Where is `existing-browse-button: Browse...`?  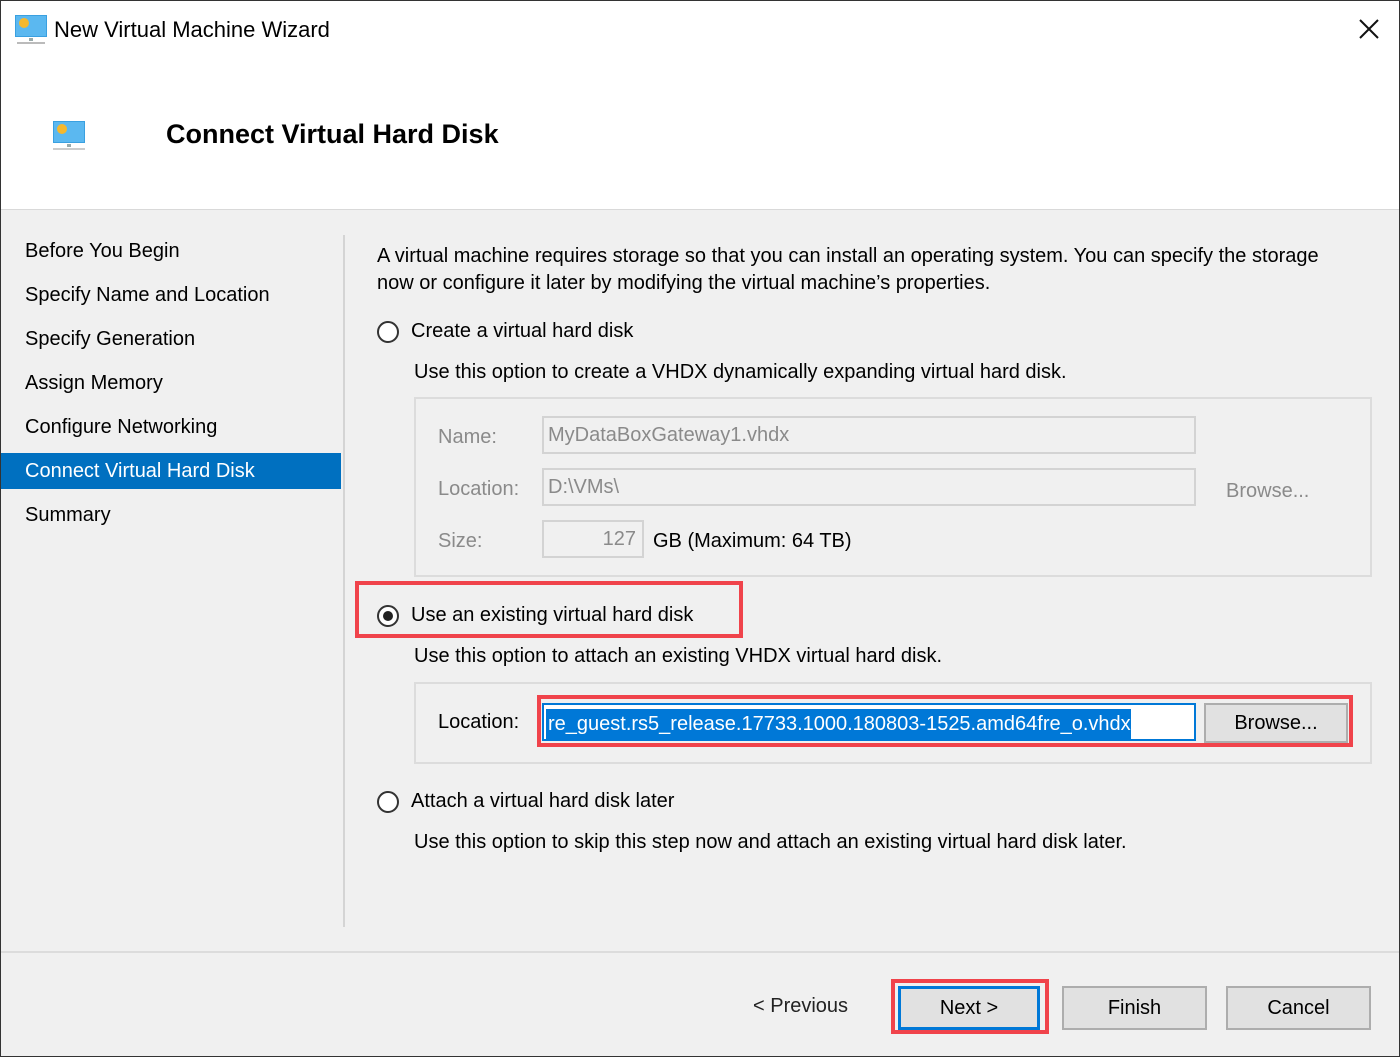 existing-browse-button: Browse... is located at coordinates (1276, 723).